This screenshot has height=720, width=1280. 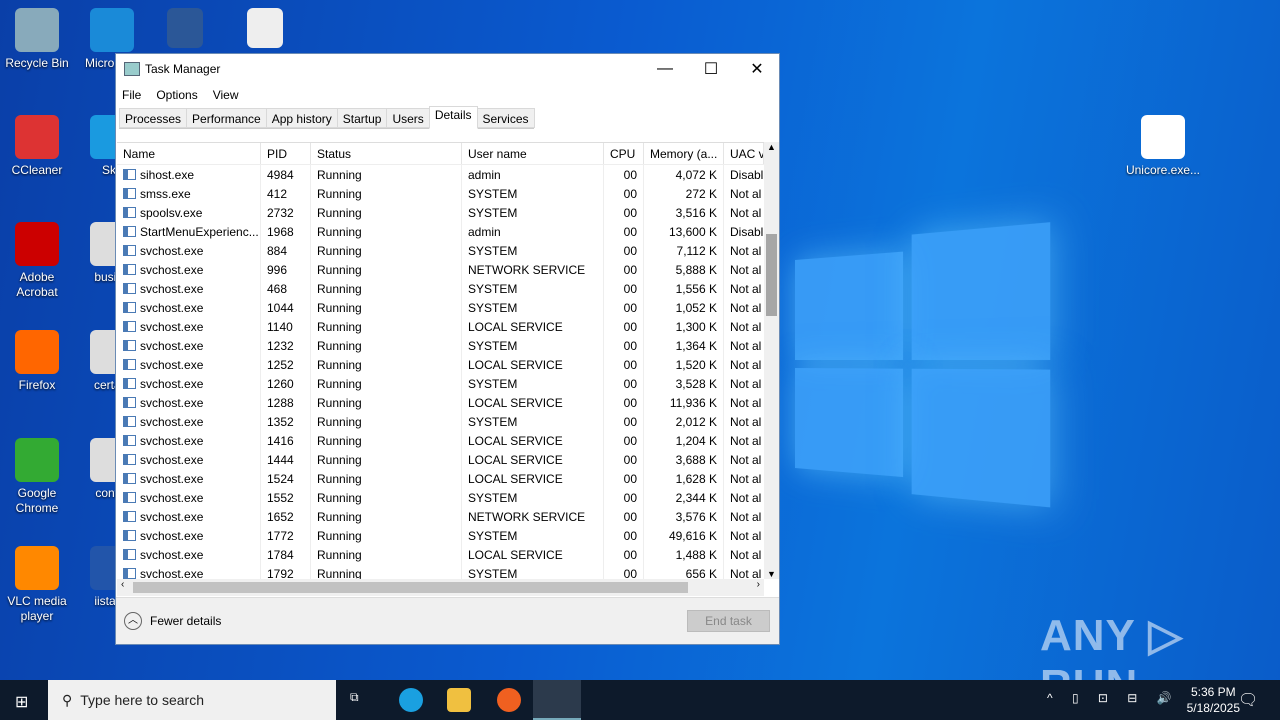 I want to click on menu-file: File, so click(x=131, y=95).